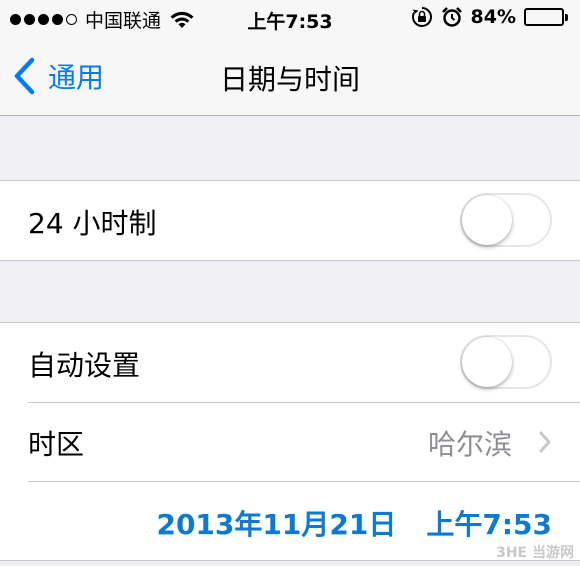 Image resolution: width=580 pixels, height=566 pixels. What do you see at coordinates (289, 79) in the screenshot?
I see `page-title: 日期与时间` at bounding box center [289, 79].